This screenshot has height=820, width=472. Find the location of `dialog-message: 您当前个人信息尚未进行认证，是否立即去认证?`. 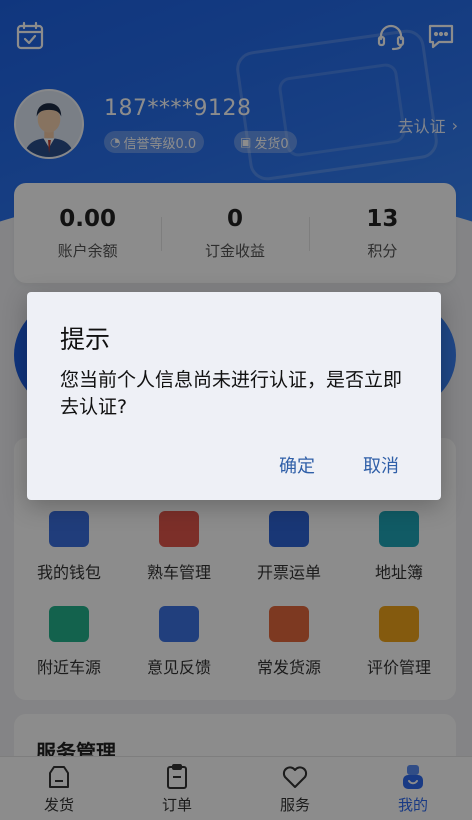

dialog-message: 您当前个人信息尚未进行认证，是否立即去认证? is located at coordinates (231, 393).